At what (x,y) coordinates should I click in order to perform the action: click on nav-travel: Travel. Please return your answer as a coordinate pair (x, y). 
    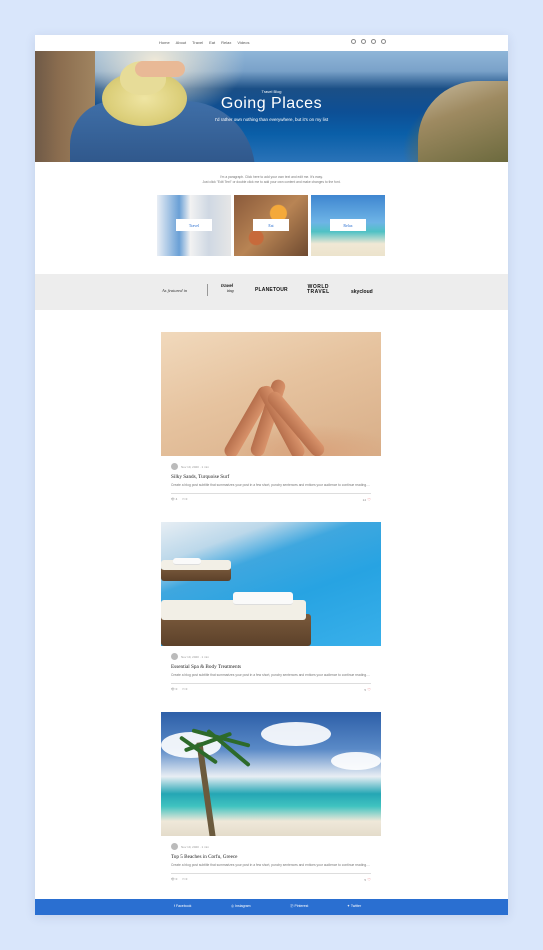
    Looking at the image, I should click on (197, 42).